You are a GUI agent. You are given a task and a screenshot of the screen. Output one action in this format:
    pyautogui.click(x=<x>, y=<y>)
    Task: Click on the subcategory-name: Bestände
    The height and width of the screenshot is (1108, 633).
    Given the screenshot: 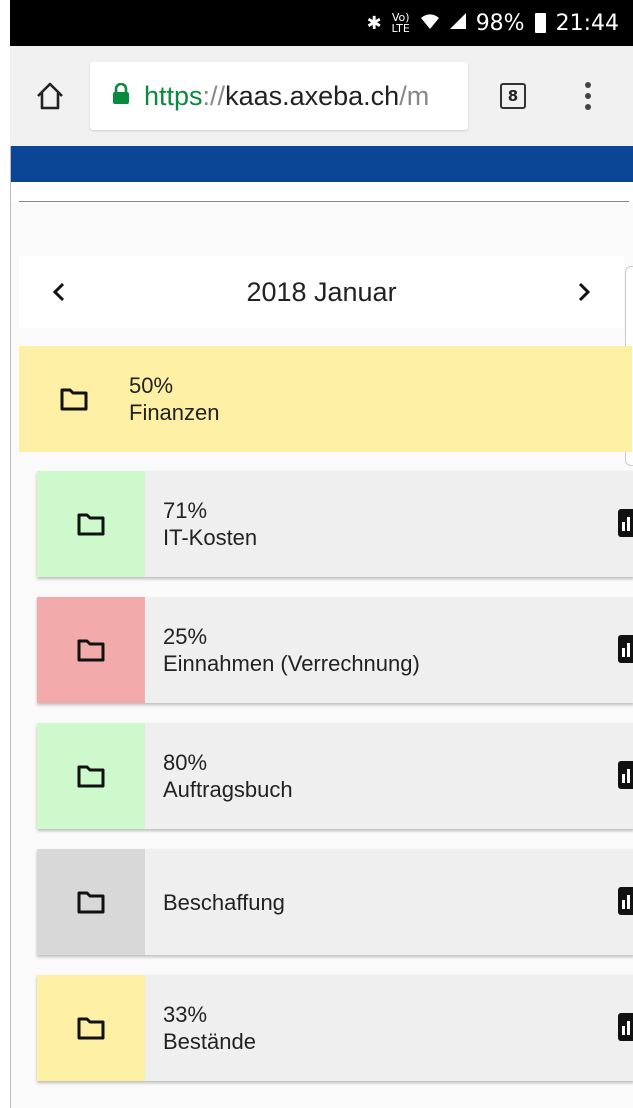 What is the action you would take?
    pyautogui.click(x=209, y=1041)
    